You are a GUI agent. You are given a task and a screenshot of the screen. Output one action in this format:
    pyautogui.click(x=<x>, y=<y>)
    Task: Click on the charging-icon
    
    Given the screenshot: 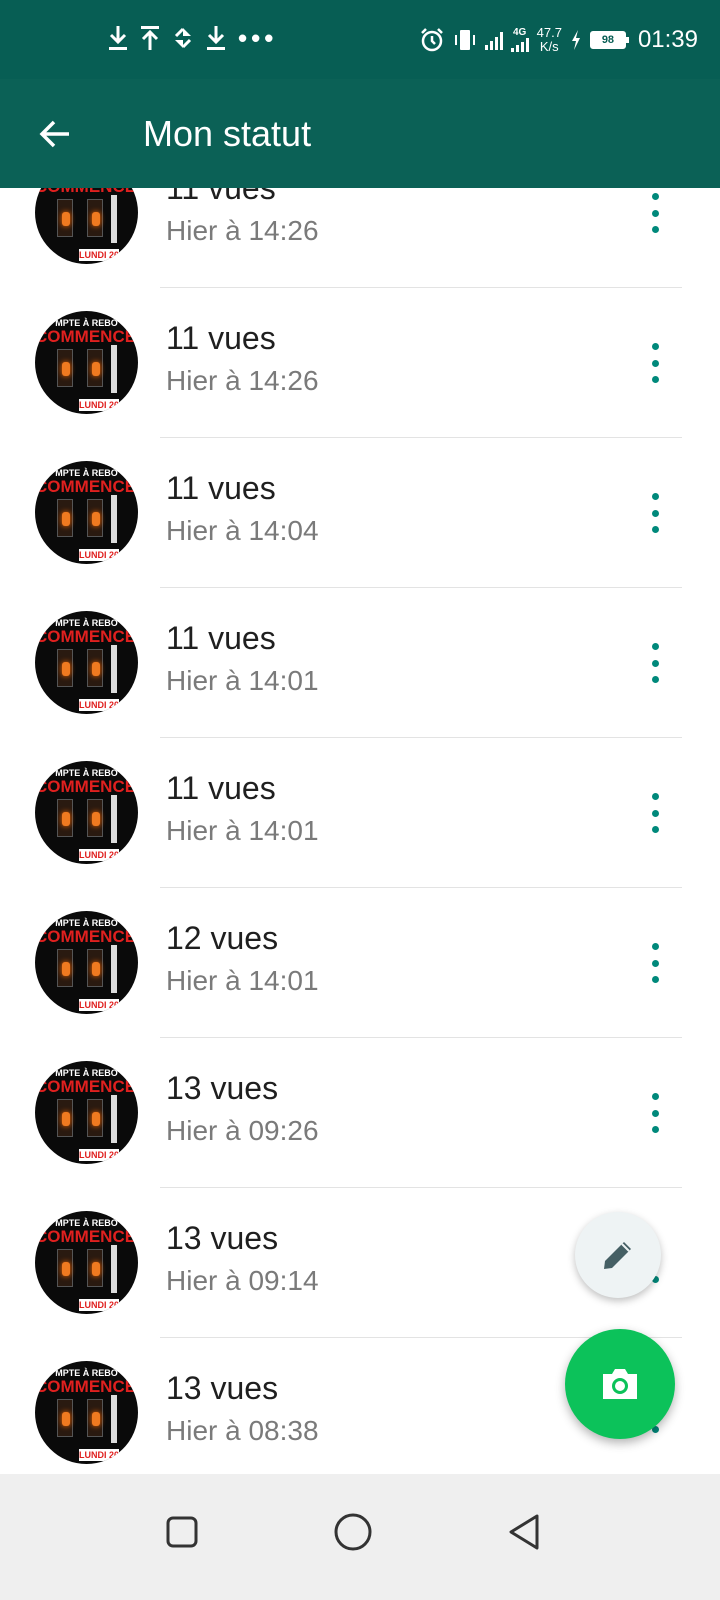 What is the action you would take?
    pyautogui.click(x=575, y=40)
    